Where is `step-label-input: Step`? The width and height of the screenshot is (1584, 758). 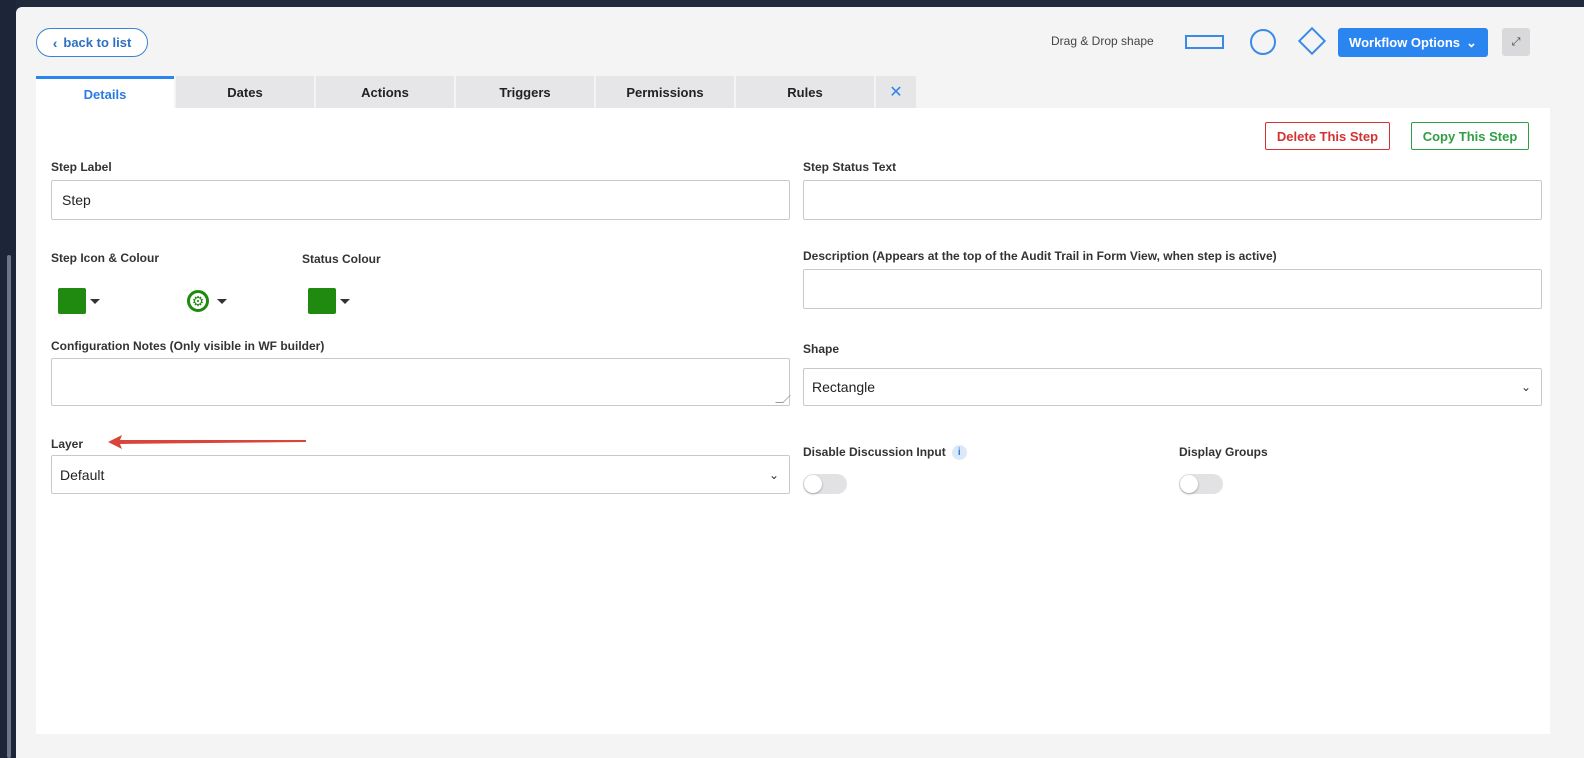 step-label-input: Step is located at coordinates (420, 200).